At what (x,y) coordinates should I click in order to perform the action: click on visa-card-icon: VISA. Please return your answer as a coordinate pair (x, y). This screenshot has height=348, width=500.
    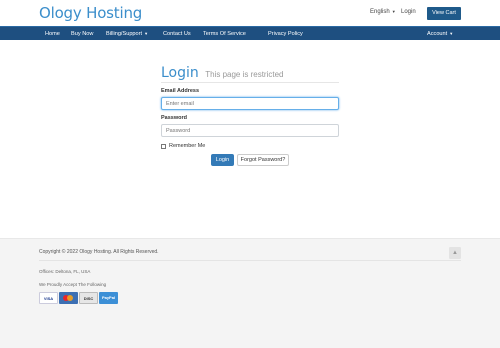
    Looking at the image, I should click on (48, 298).